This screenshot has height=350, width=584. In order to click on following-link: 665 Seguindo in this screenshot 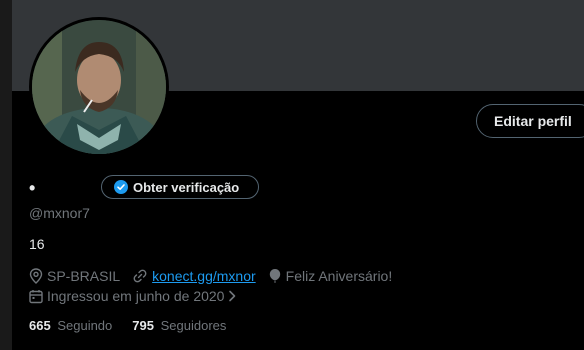, I will do `click(70, 325)`.